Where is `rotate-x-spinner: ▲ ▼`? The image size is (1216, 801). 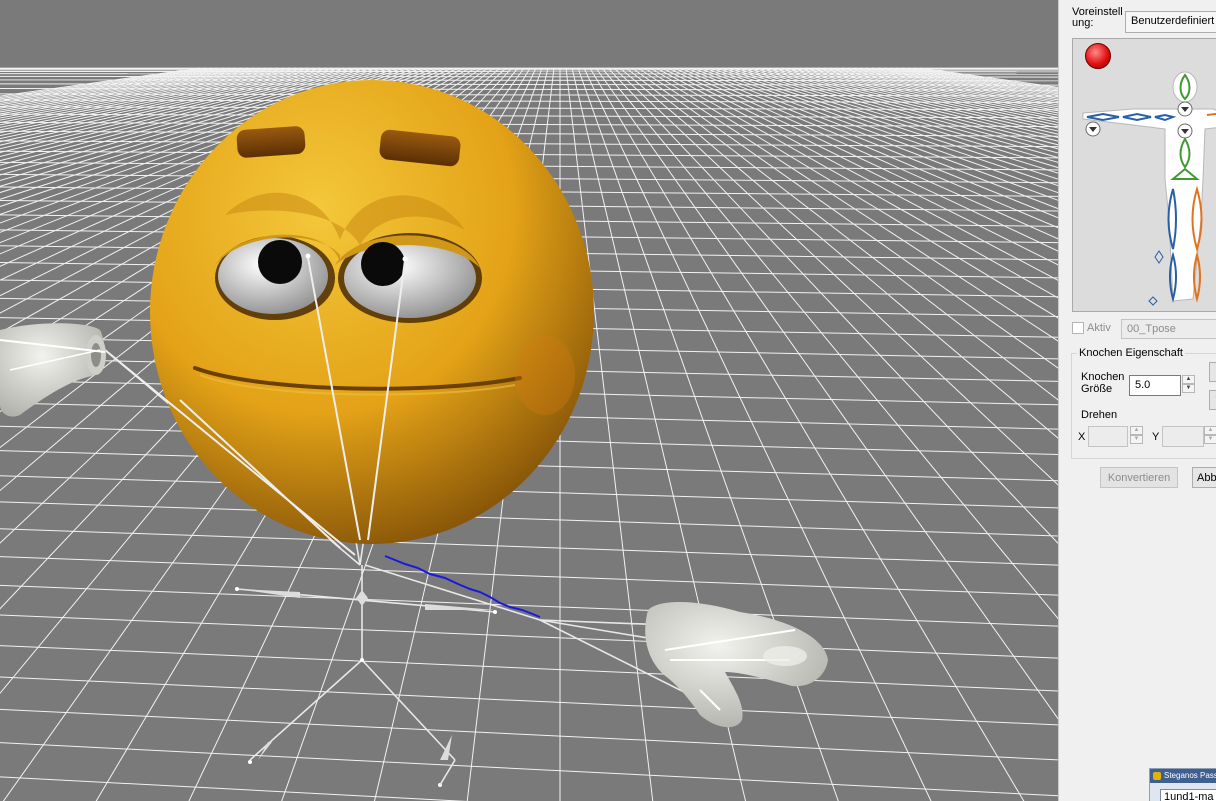 rotate-x-spinner: ▲ ▼ is located at coordinates (1136, 435).